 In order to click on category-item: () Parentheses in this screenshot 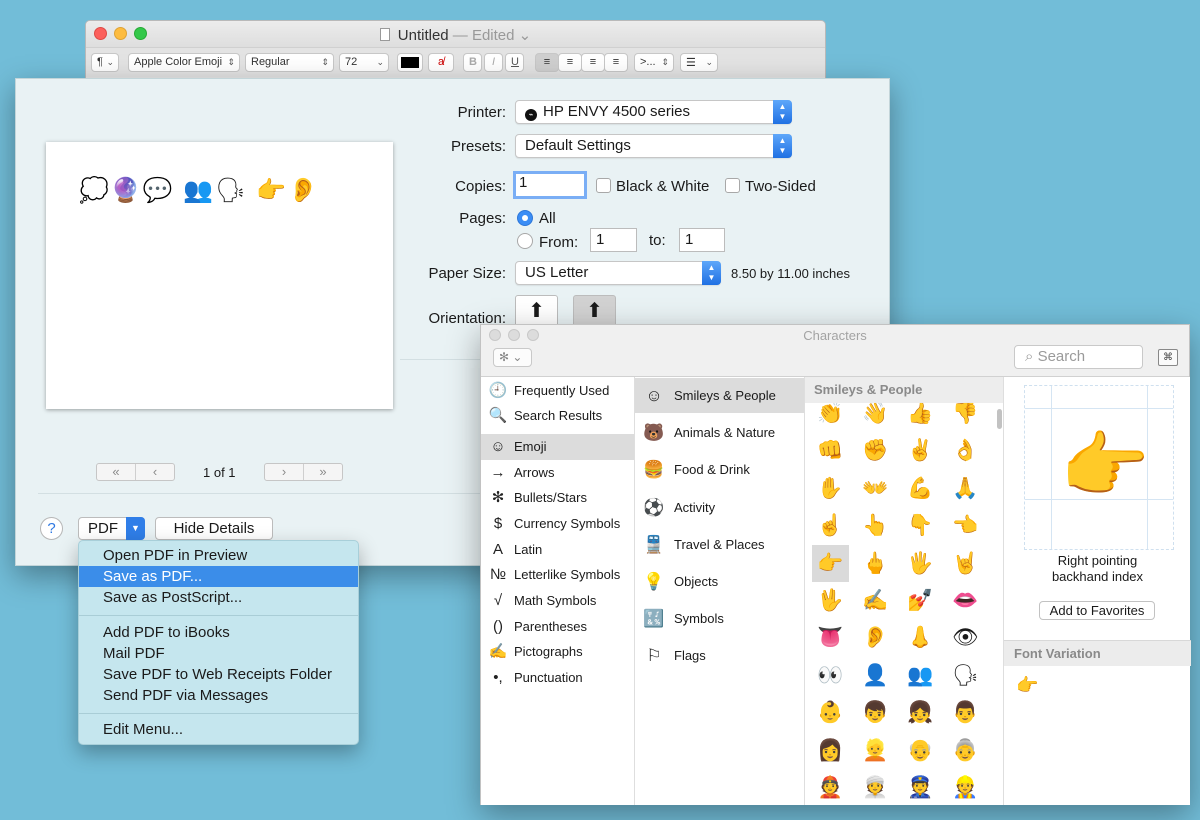, I will do `click(557, 627)`.